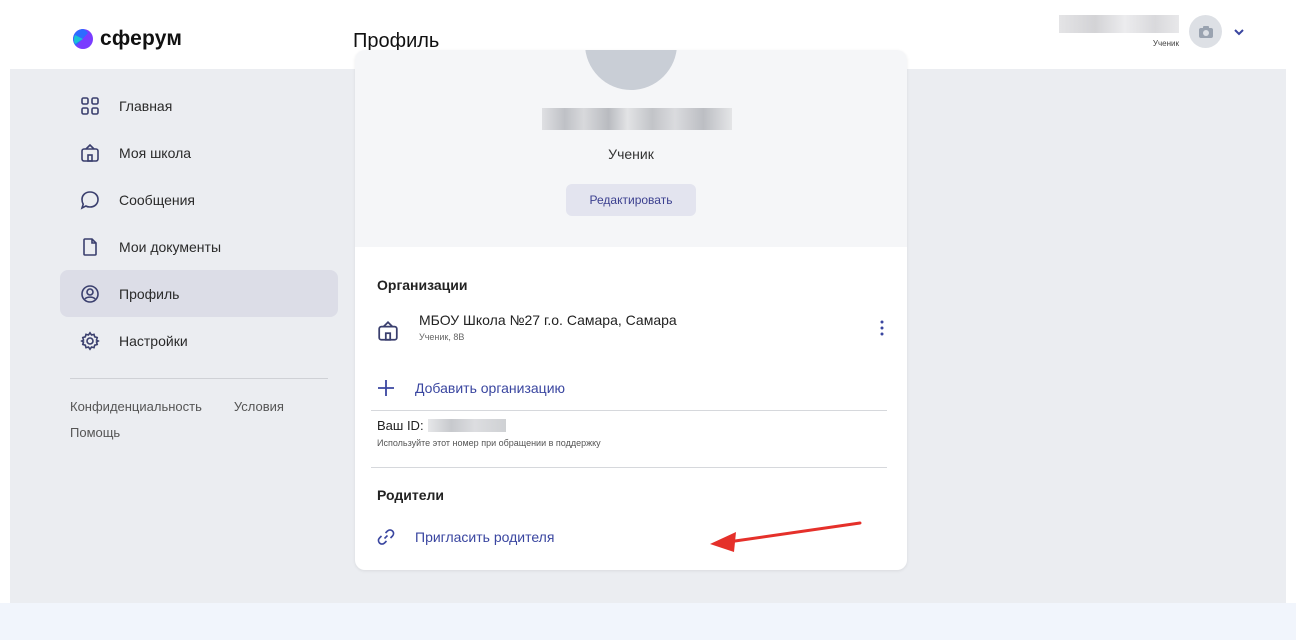  What do you see at coordinates (157, 199) in the screenshot?
I see `sidebar-item-label: Сообщения` at bounding box center [157, 199].